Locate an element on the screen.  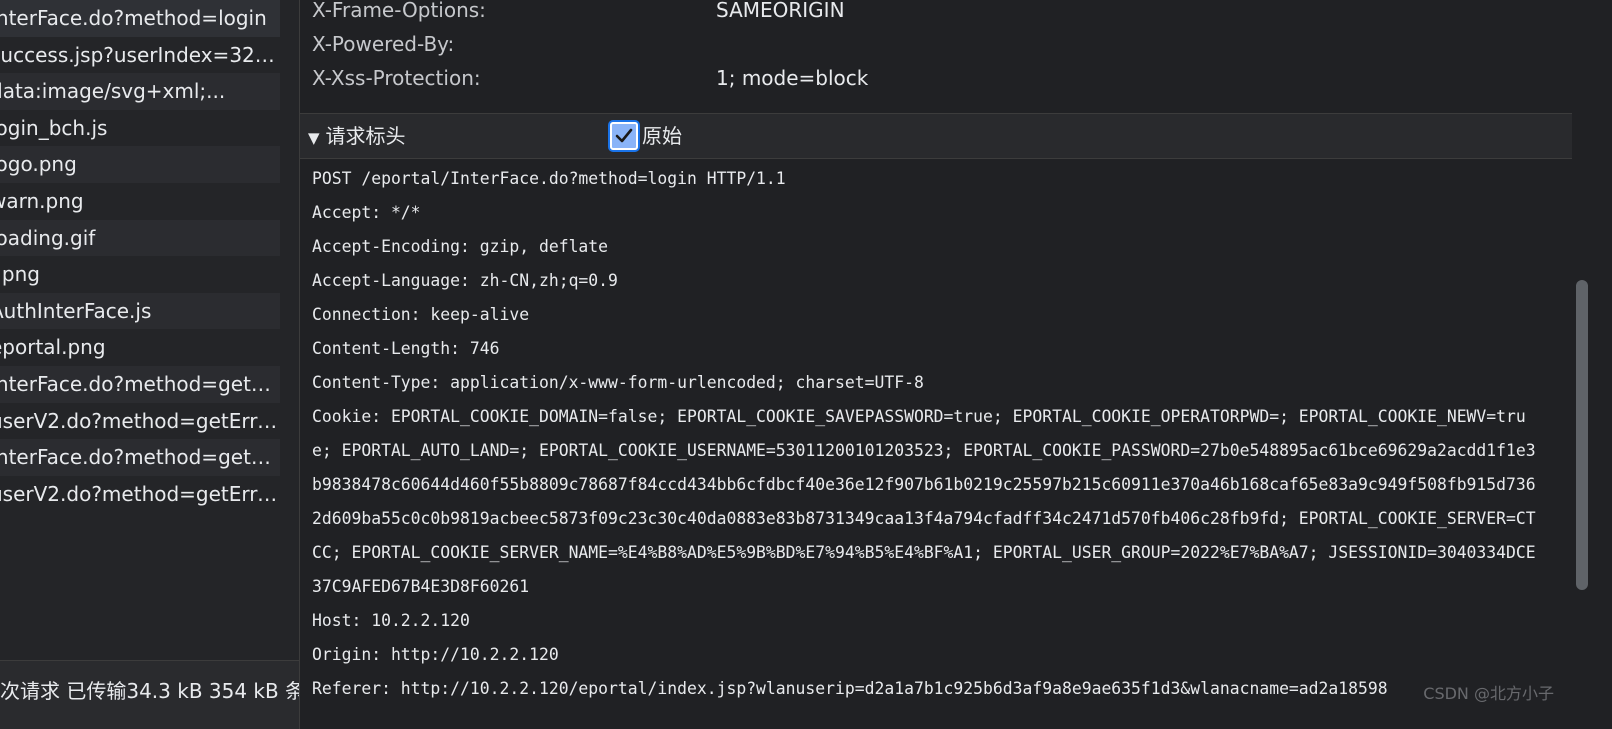
header-value: 1; mode=block is located at coordinates (792, 78).